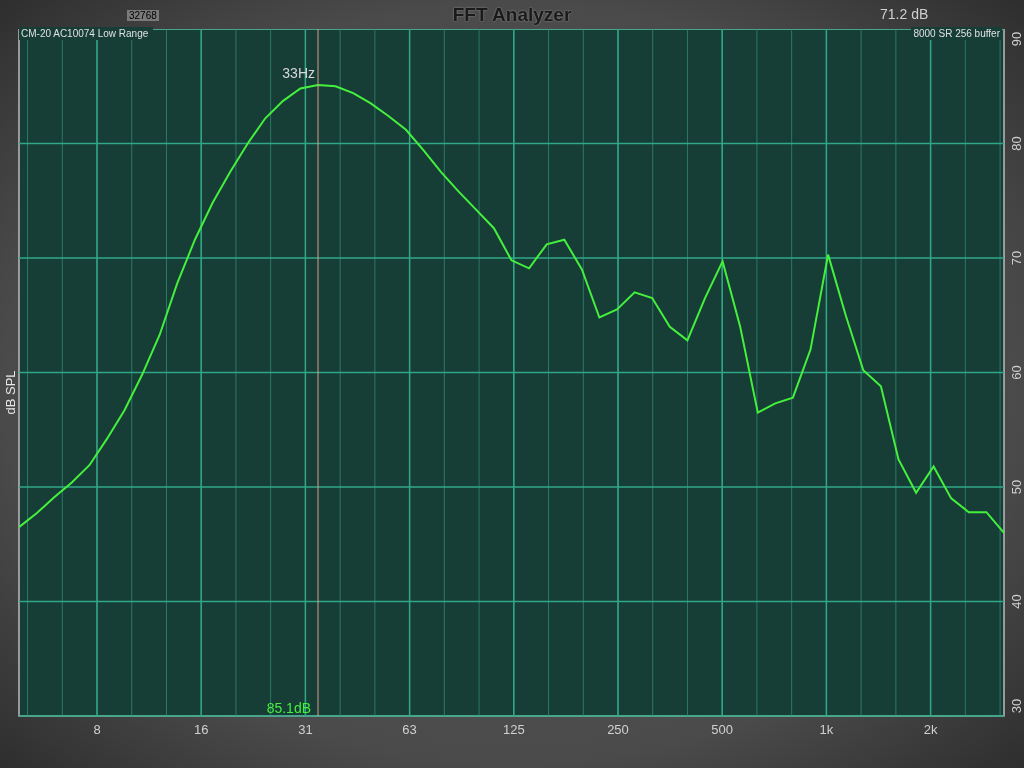 The width and height of the screenshot is (1024, 768). What do you see at coordinates (143, 15) in the screenshot?
I see `counter-text: 32768` at bounding box center [143, 15].